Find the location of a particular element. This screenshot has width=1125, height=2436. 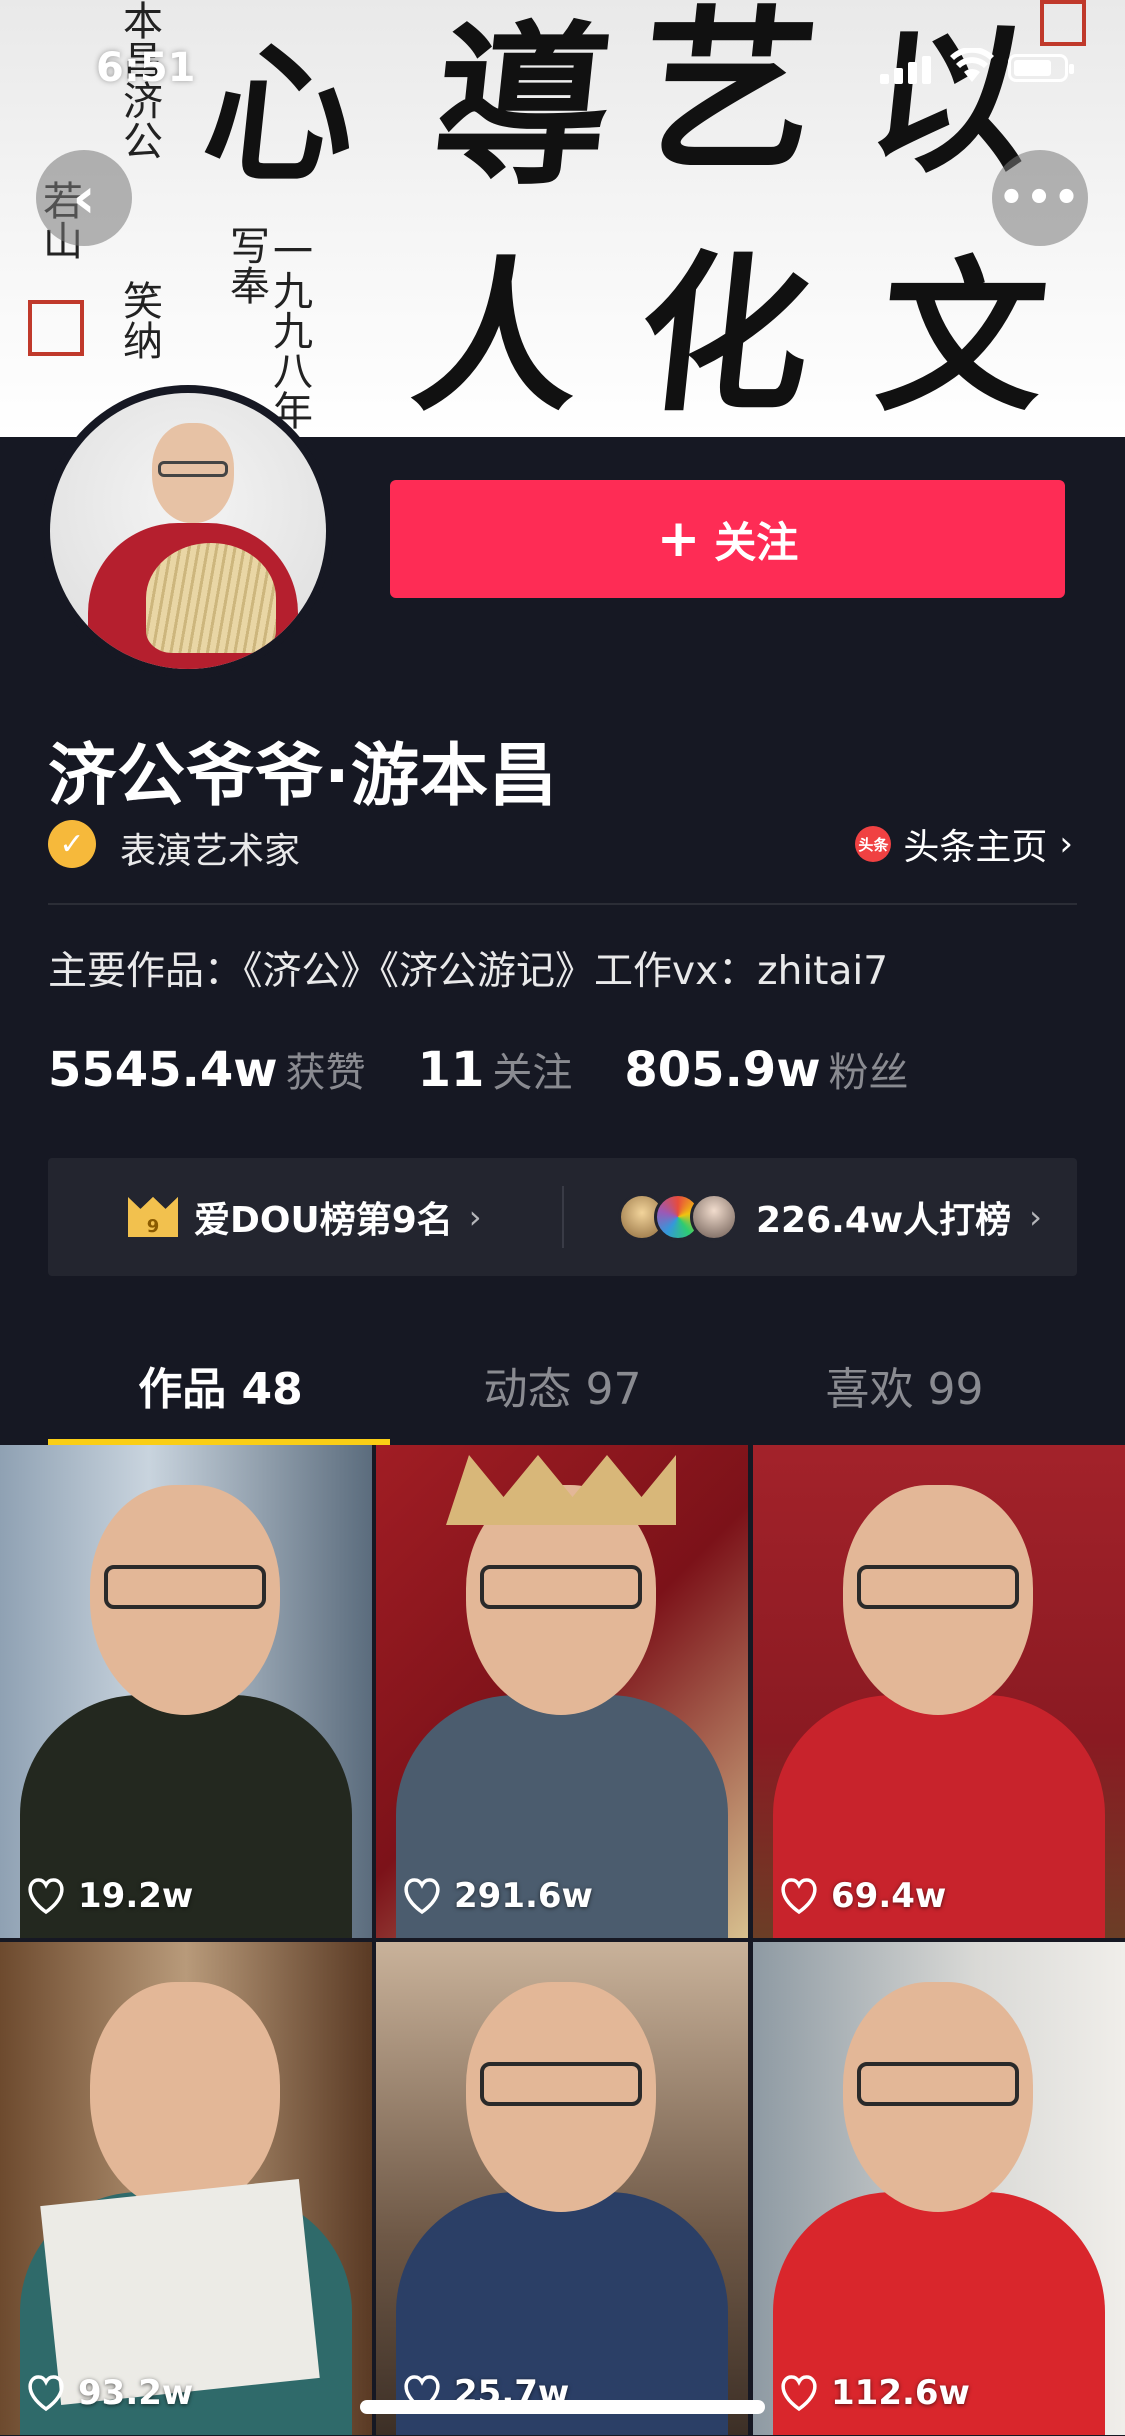

dou-rank-link: 9 爱DOU榜第9名 › is located at coordinates (305, 1217).